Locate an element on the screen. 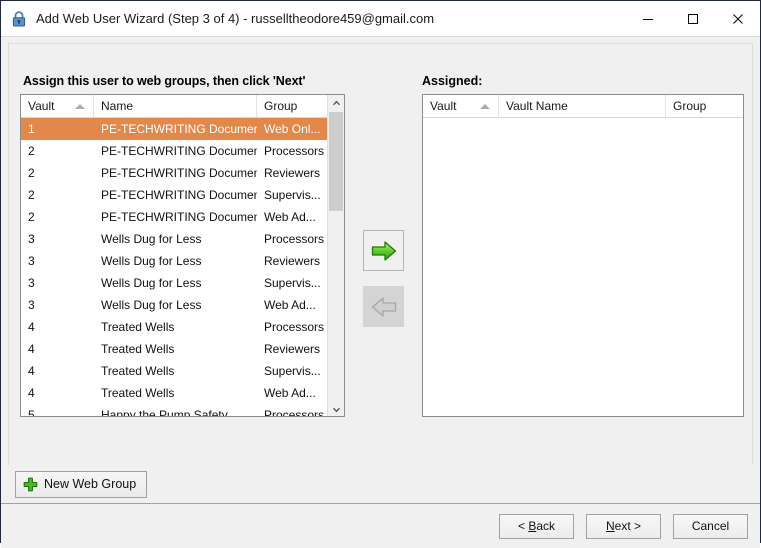 This screenshot has height=548, width=761. sort-ascending-icon is located at coordinates (80, 106).